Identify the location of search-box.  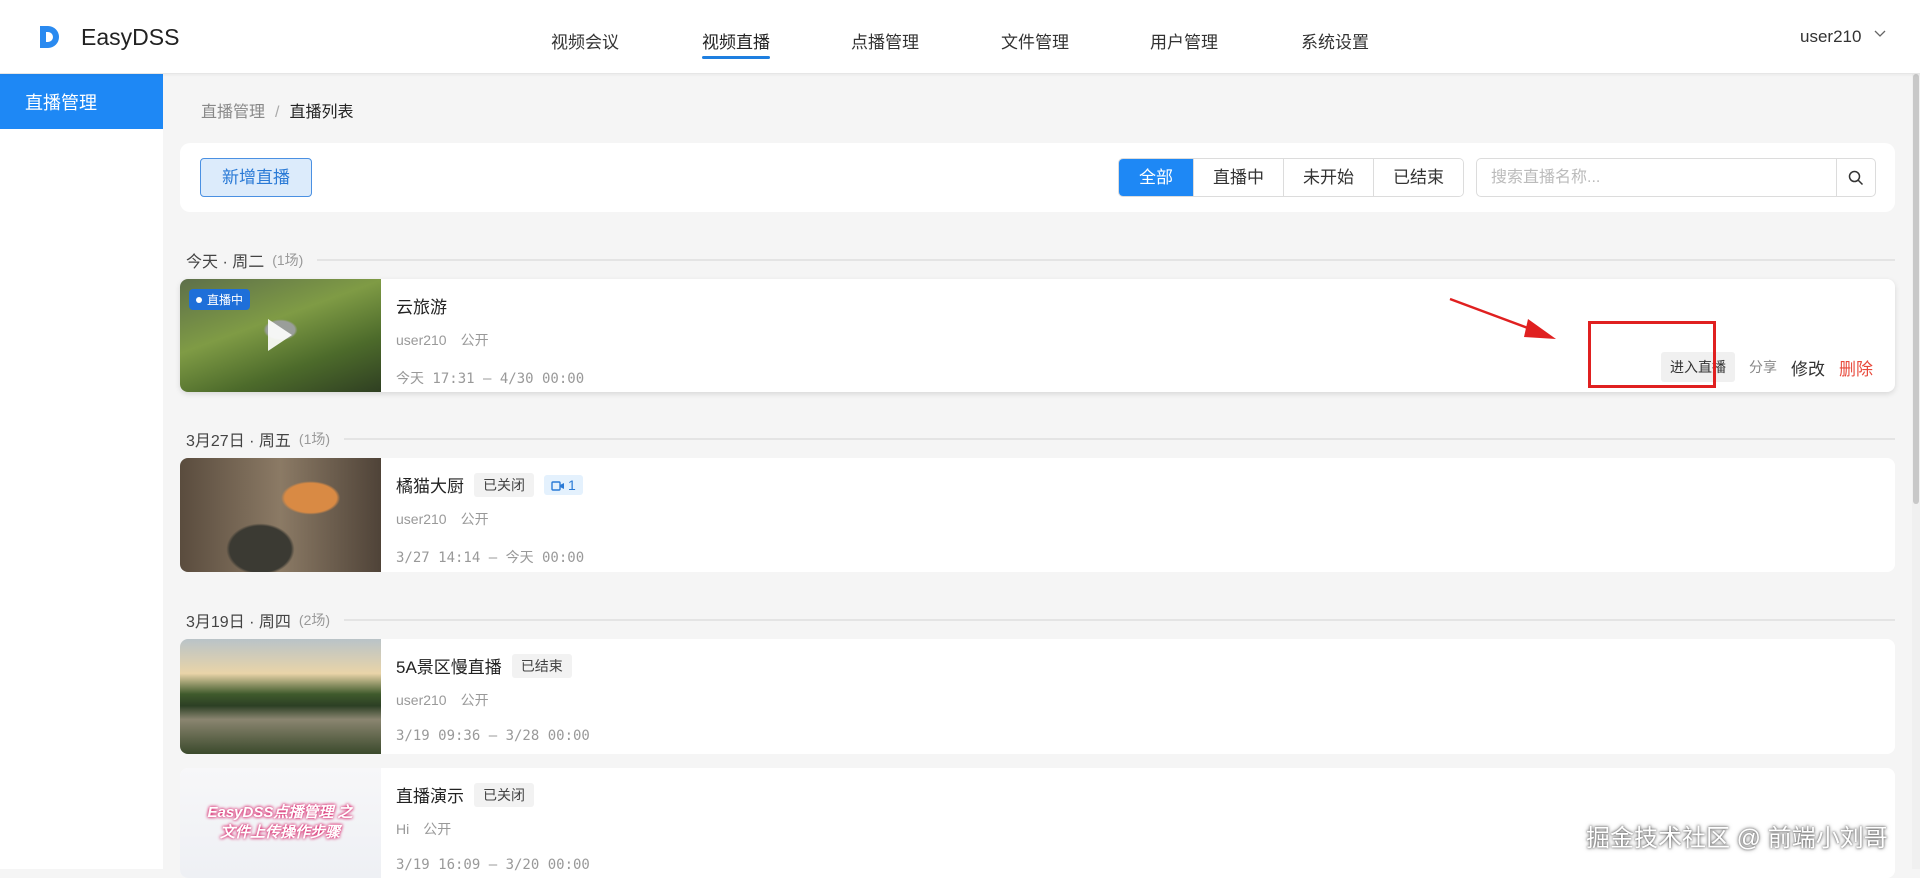
(1676, 177).